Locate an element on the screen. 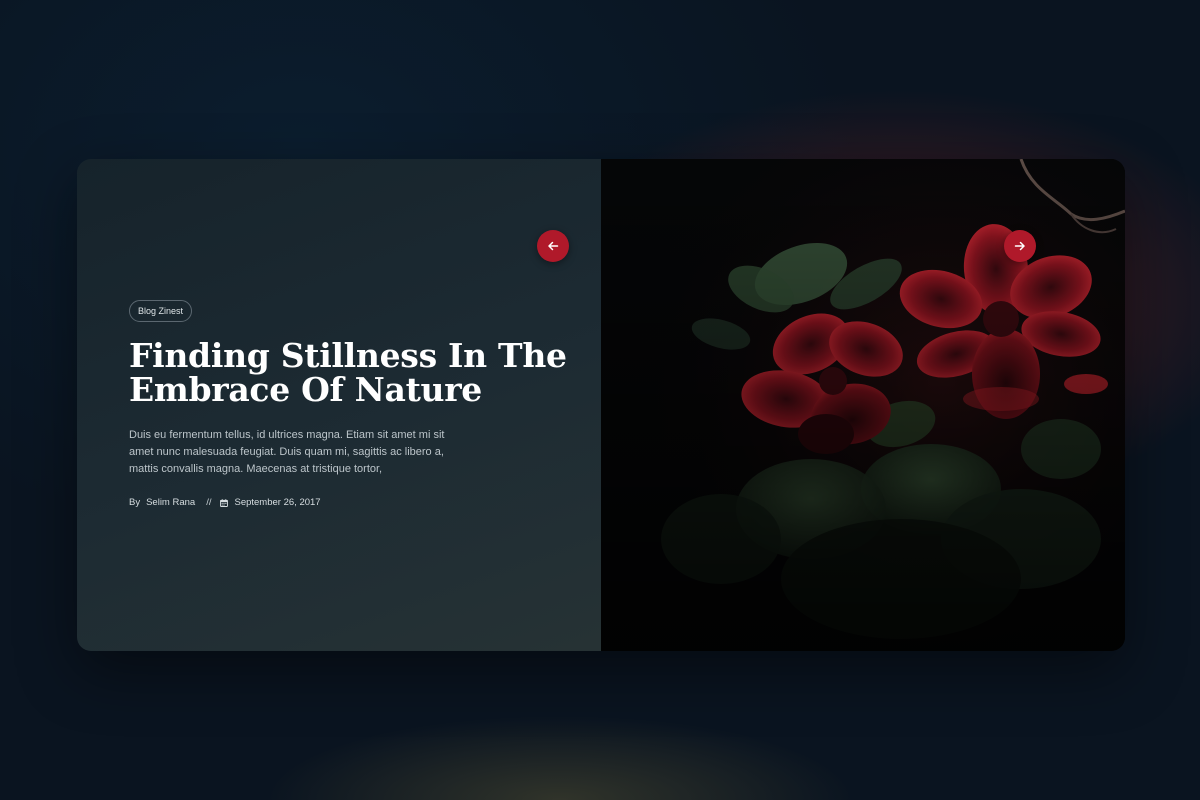 This screenshot has height=800, width=1200. post-meta: By Selim Rana // September 26, 2017 is located at coordinates (225, 502).